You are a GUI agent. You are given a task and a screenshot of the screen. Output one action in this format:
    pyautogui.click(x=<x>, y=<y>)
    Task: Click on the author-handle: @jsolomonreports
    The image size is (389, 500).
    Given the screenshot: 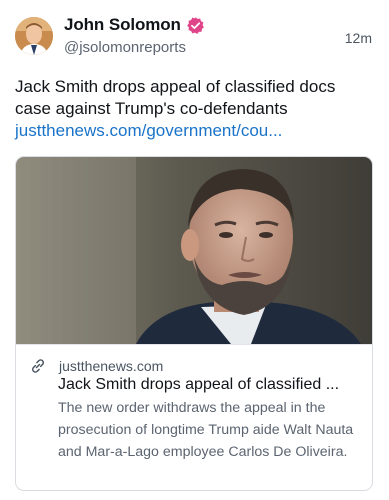 What is the action you would take?
    pyautogui.click(x=134, y=47)
    